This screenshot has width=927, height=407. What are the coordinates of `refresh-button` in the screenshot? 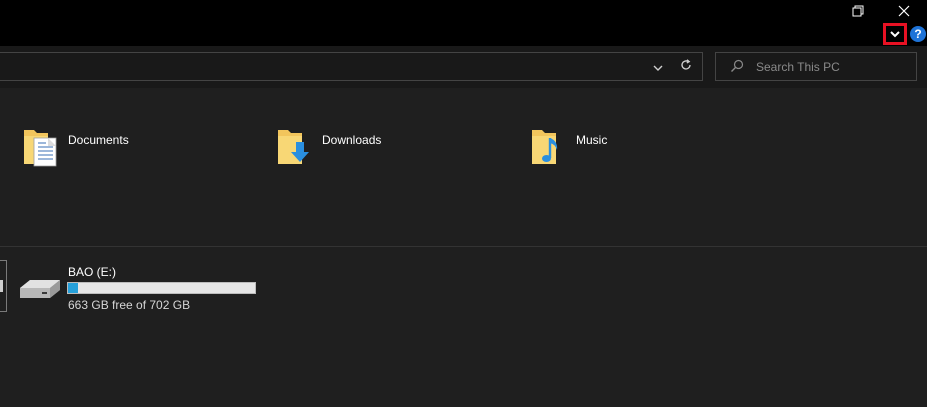 It's located at (686, 67).